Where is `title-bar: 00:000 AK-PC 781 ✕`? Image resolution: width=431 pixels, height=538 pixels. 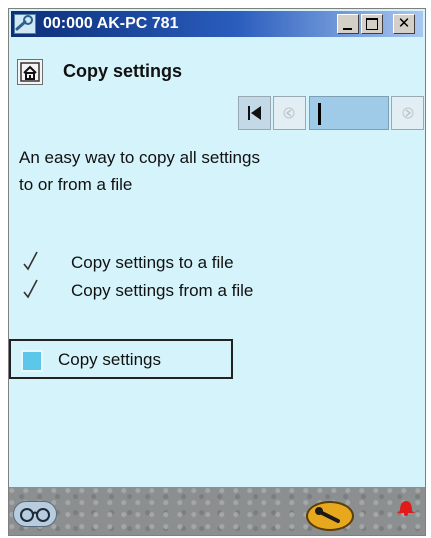 title-bar: 00:000 AK-PC 781 ✕ is located at coordinates (217, 24).